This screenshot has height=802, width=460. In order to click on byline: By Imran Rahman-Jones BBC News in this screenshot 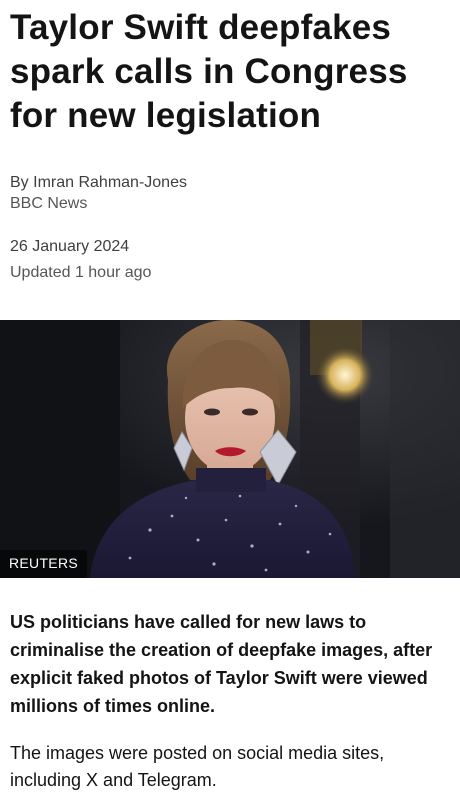, I will do `click(98, 193)`.